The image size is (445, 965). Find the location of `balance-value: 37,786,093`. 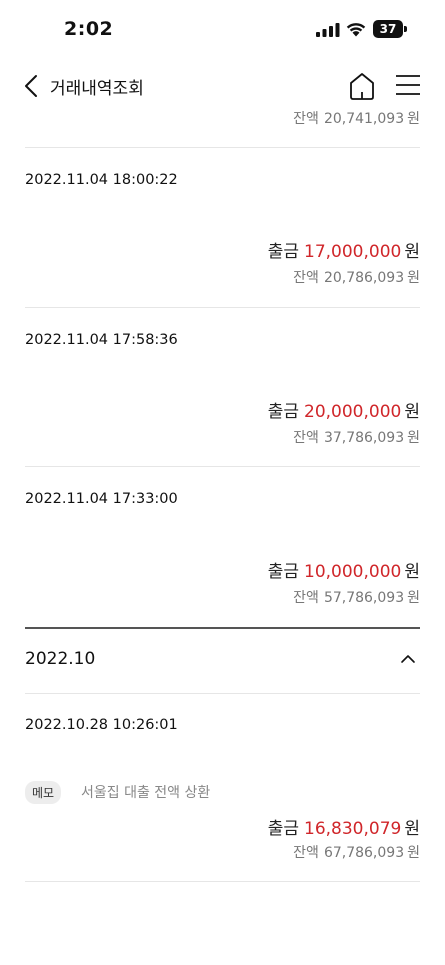

balance-value: 37,786,093 is located at coordinates (364, 438).